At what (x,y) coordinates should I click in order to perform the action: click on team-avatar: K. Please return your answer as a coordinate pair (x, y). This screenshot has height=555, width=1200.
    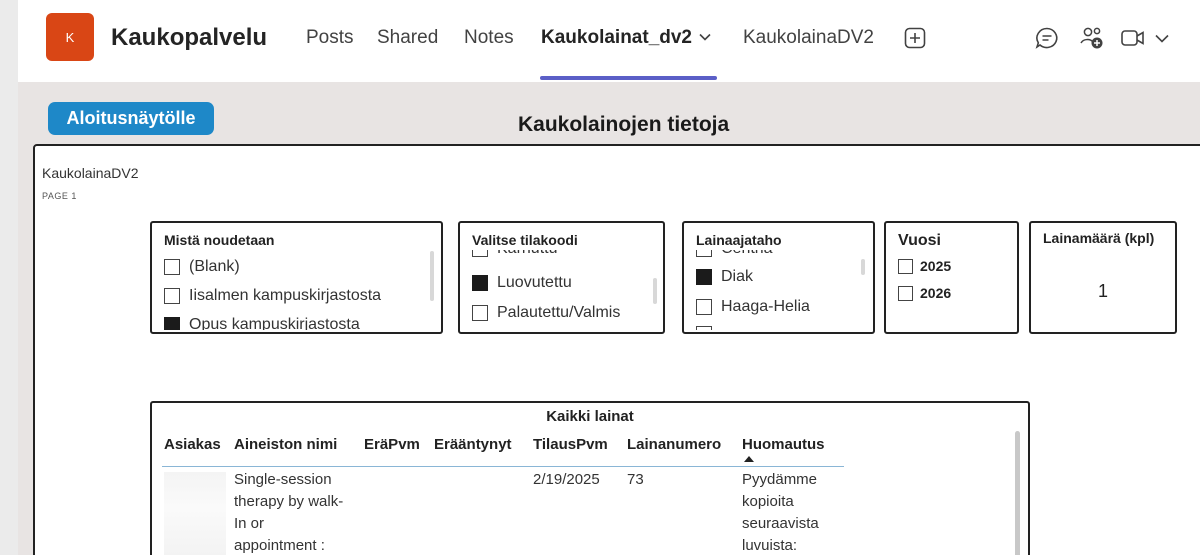
    Looking at the image, I should click on (70, 37).